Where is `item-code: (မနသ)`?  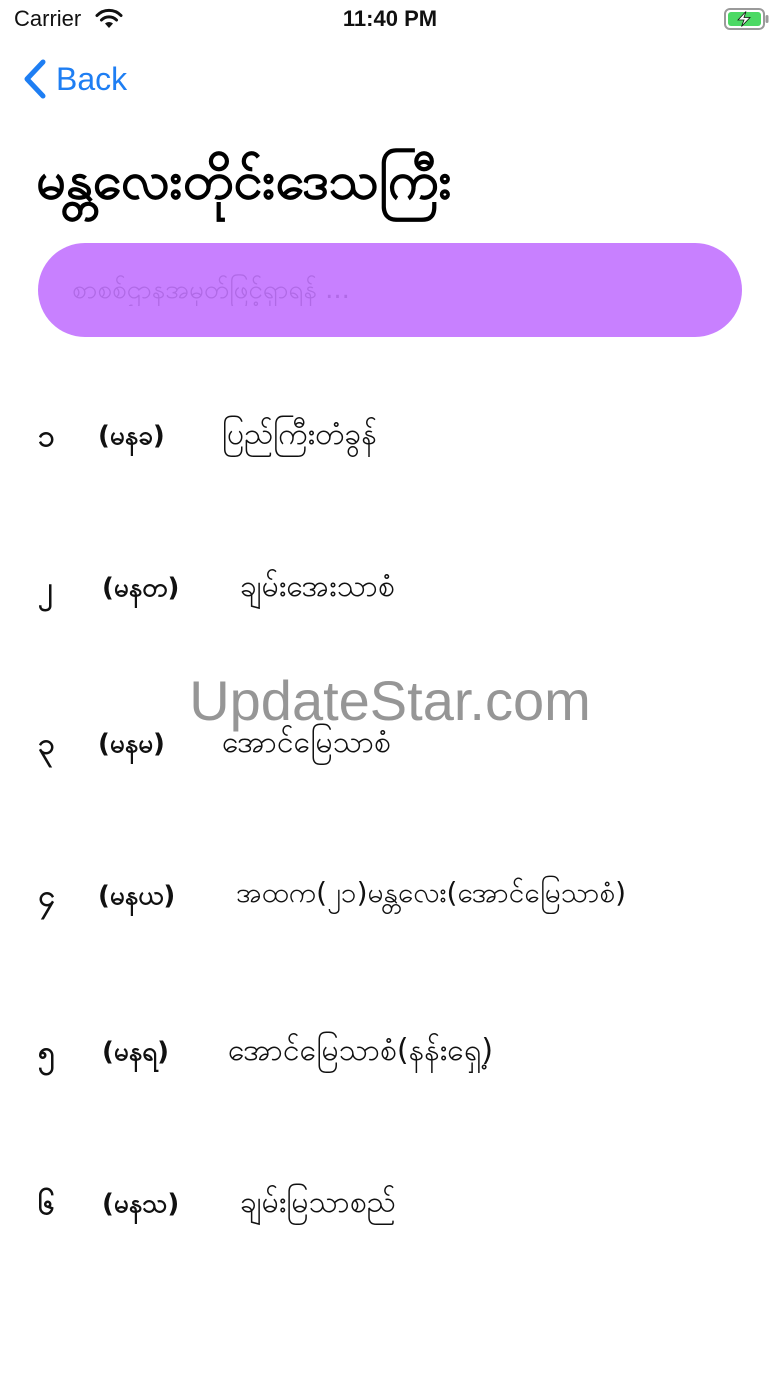 item-code: (မနသ) is located at coordinates (141, 1204).